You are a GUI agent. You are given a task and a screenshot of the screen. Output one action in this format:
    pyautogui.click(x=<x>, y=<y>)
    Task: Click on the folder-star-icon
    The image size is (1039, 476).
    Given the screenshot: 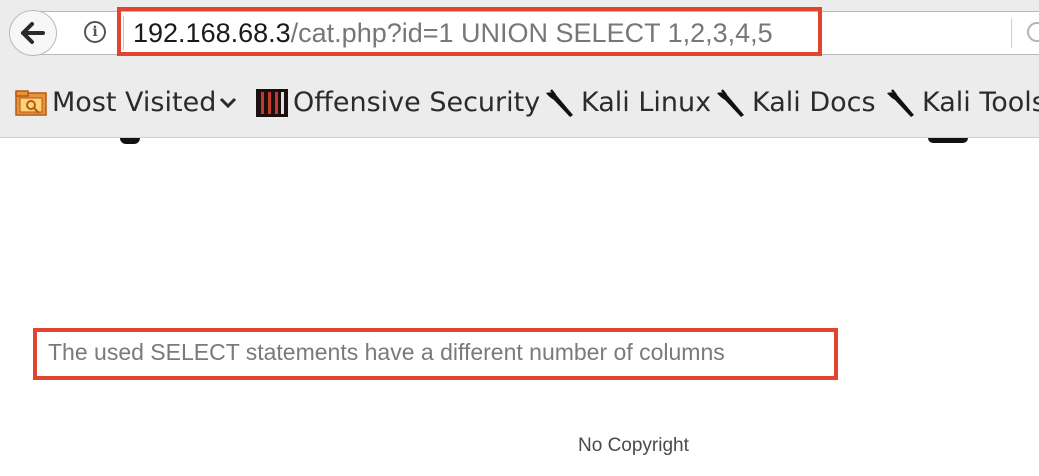 What is the action you would take?
    pyautogui.click(x=31, y=103)
    